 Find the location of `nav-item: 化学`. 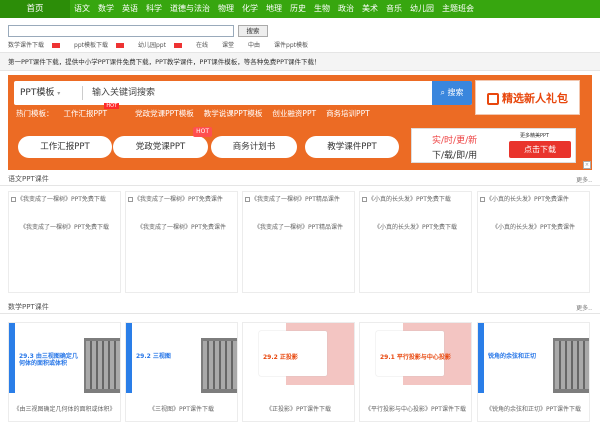

nav-item: 化学 is located at coordinates (250, 9).